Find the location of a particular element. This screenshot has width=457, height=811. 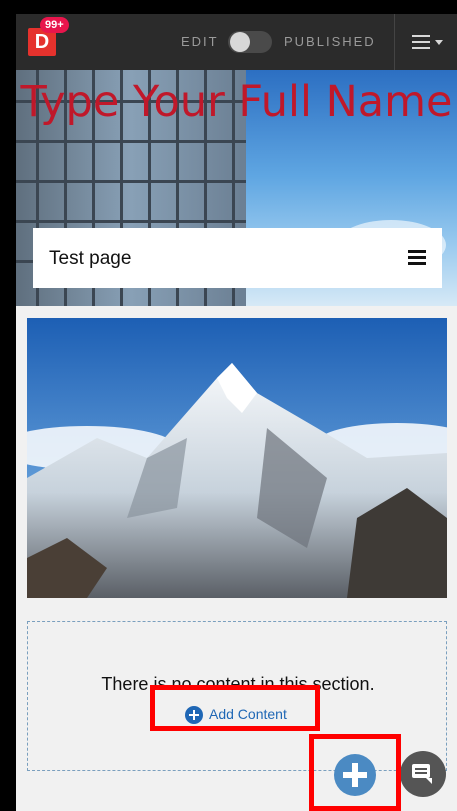

topbar-divider is located at coordinates (394, 42).